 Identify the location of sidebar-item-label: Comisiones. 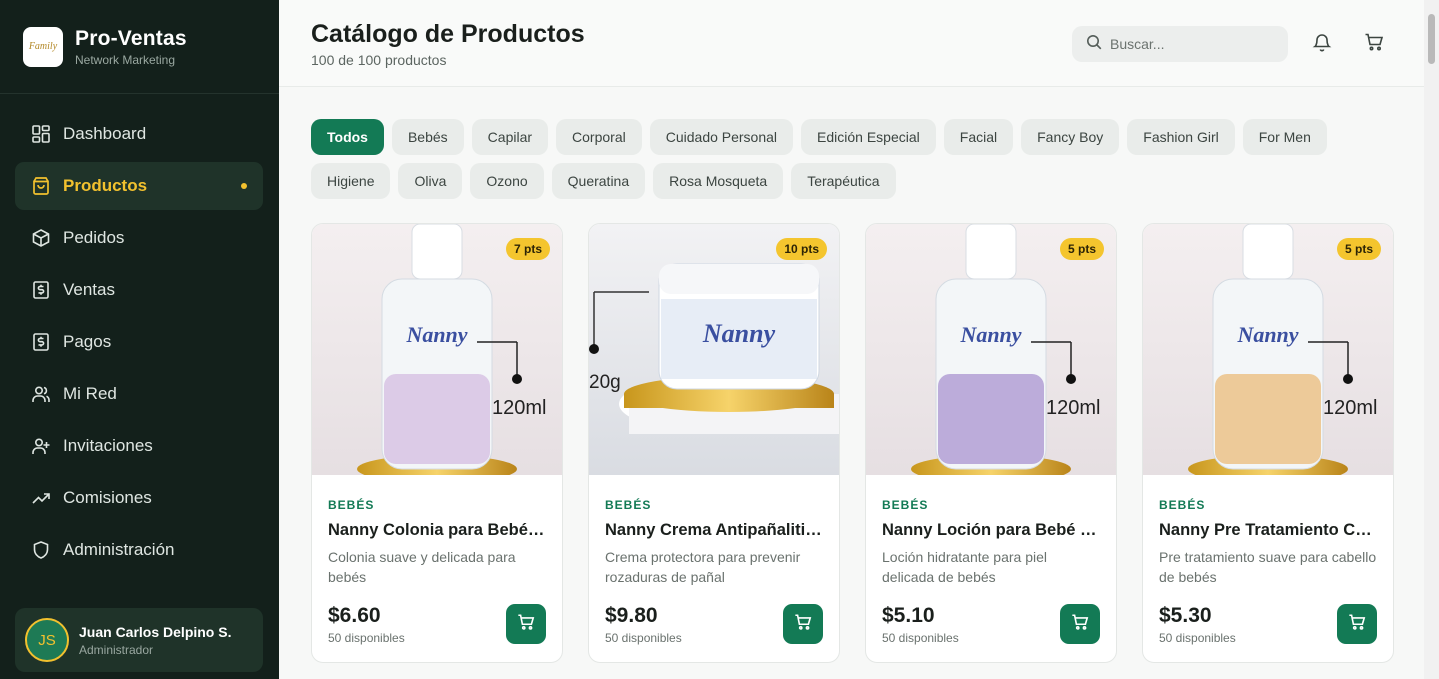
(107, 497).